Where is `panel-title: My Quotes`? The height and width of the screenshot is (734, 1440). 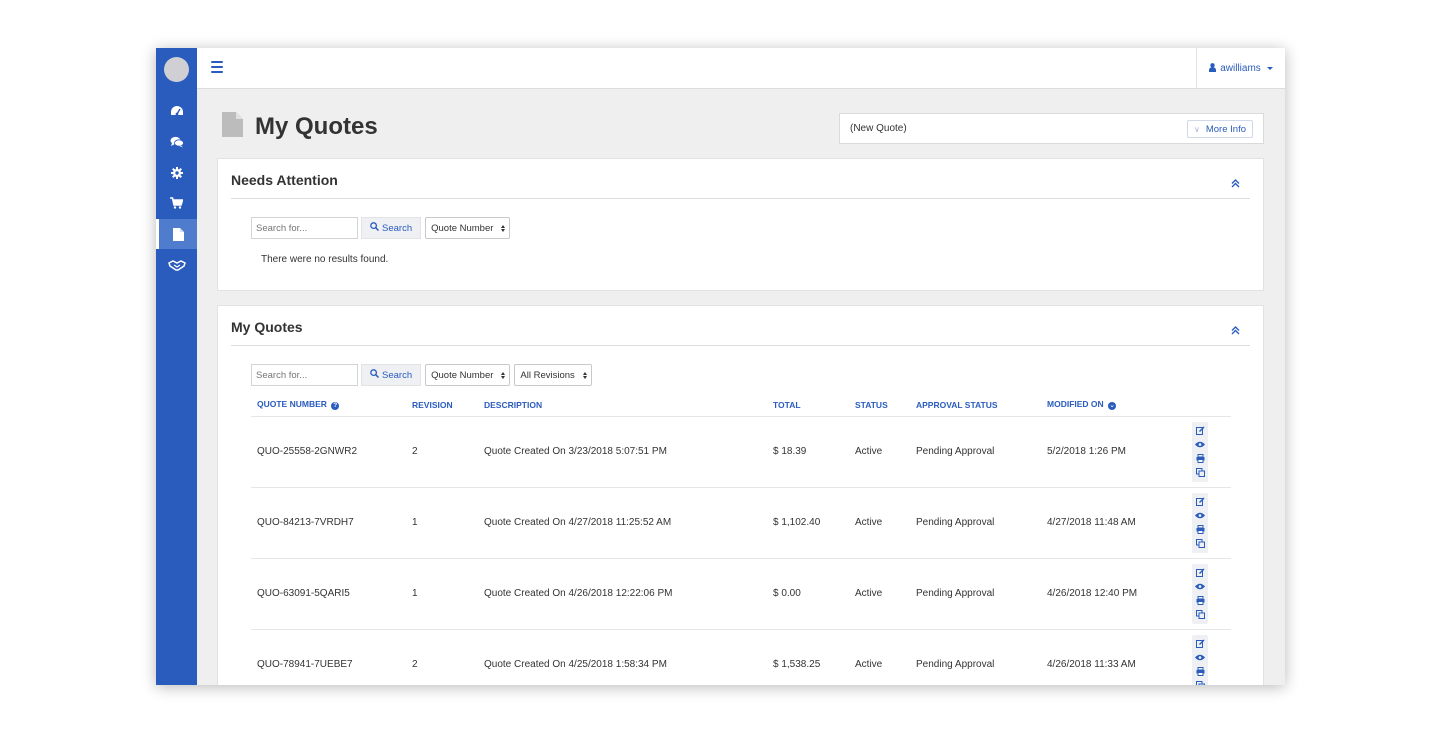
panel-title: My Quotes is located at coordinates (267, 327).